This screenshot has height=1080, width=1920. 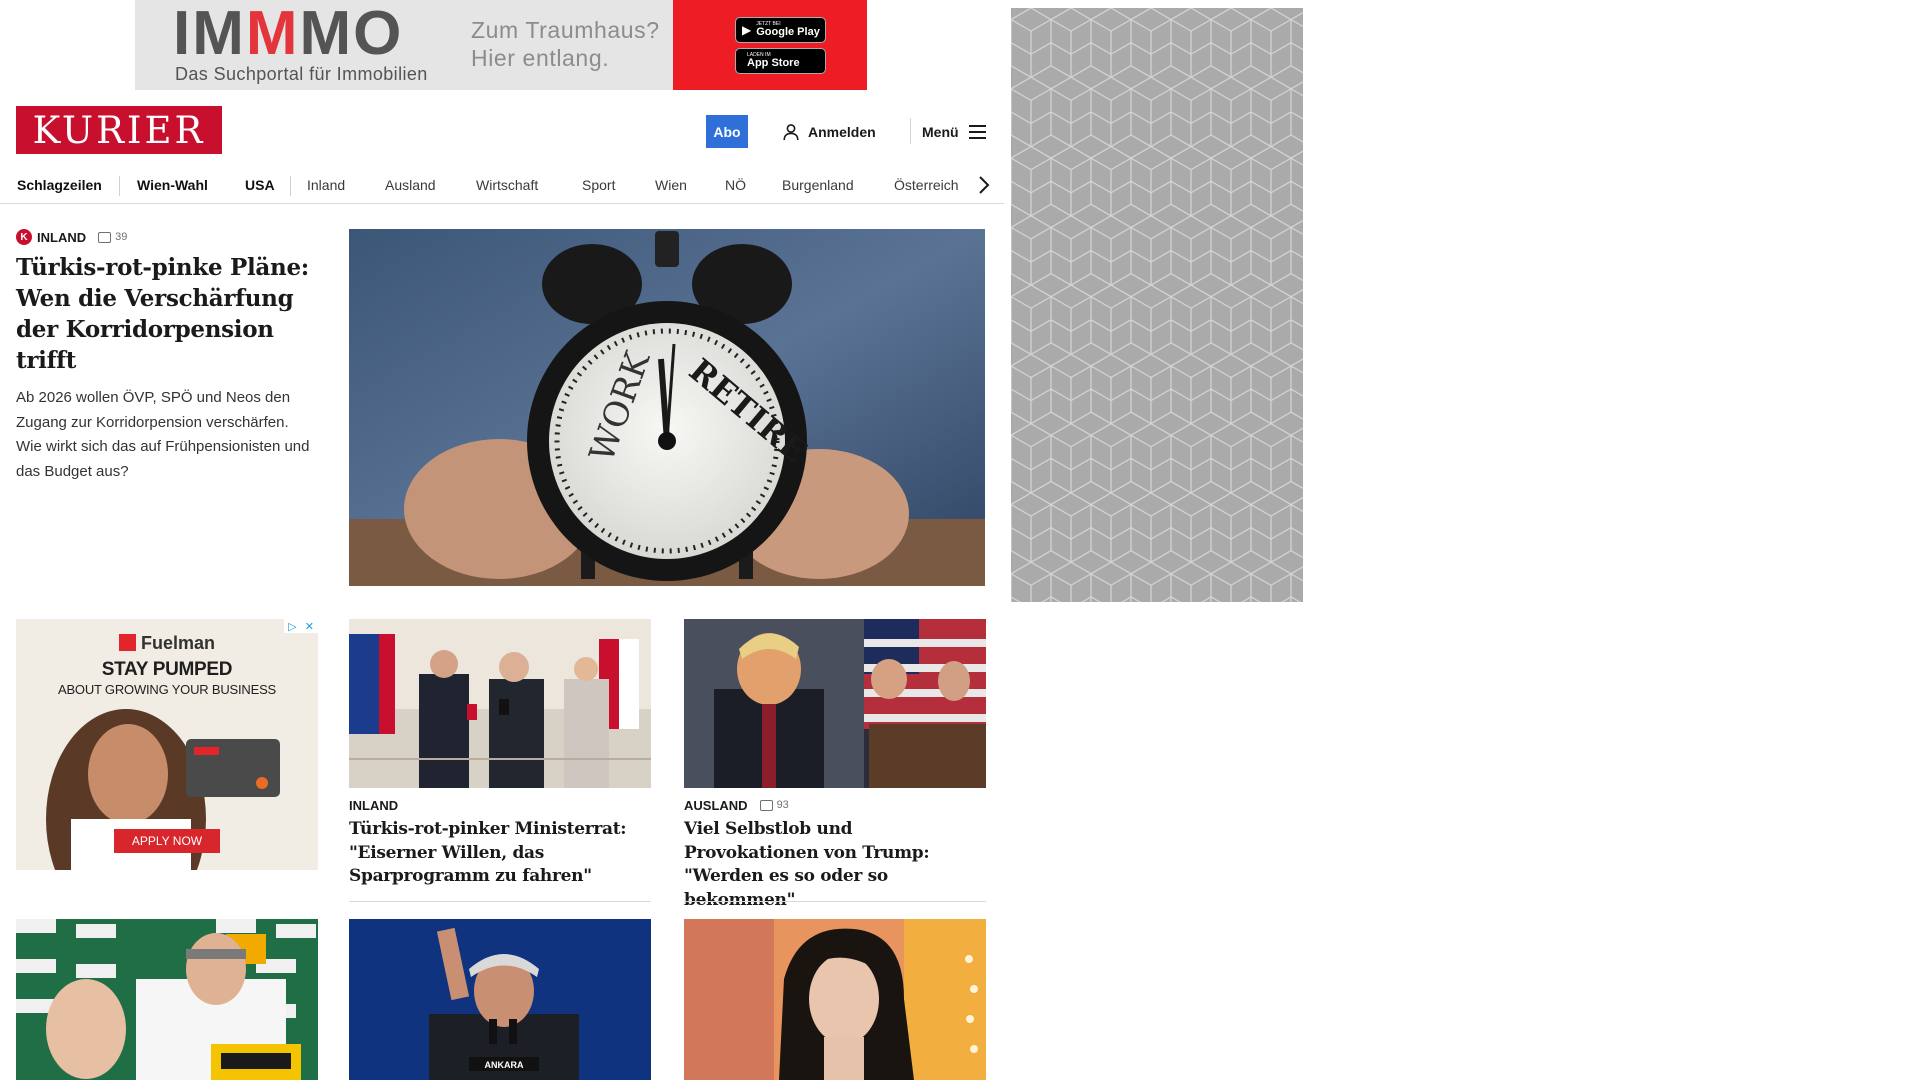 I want to click on comment-count: 39, so click(x=112, y=237).